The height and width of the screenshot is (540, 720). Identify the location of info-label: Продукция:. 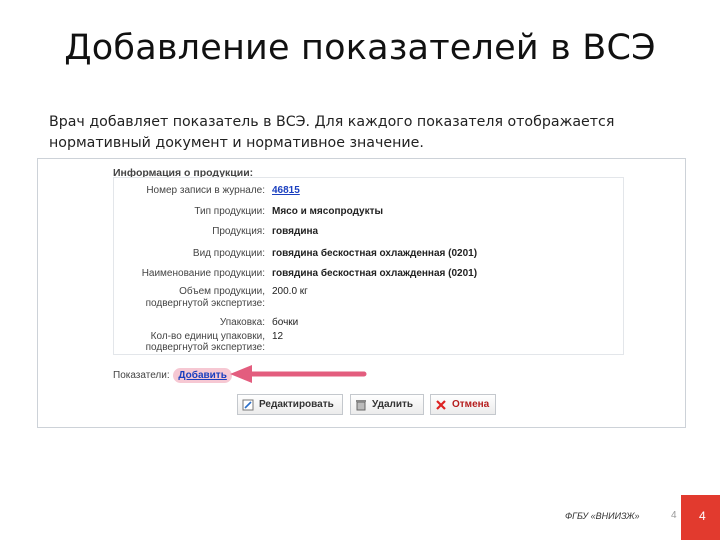
(238, 231).